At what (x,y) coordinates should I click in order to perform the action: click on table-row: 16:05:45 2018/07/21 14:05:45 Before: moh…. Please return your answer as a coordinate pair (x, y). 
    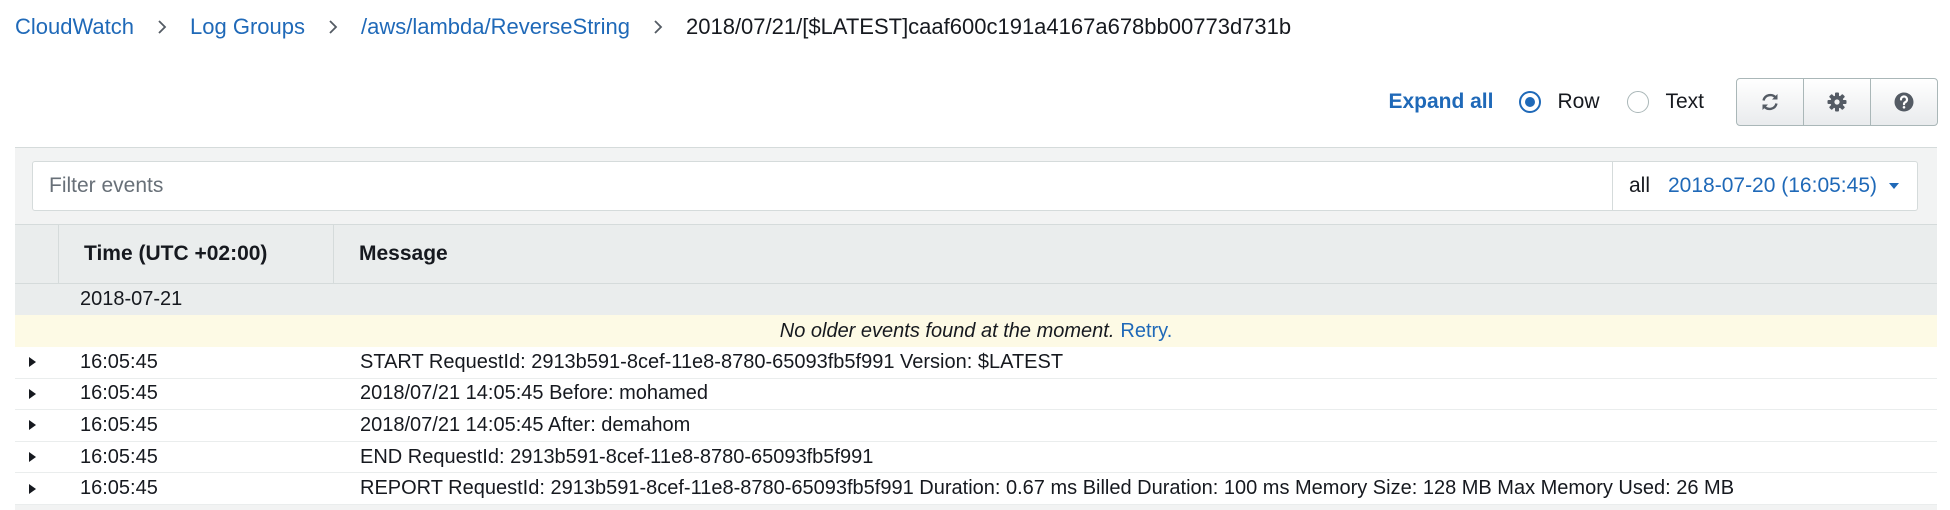
    Looking at the image, I should click on (976, 395).